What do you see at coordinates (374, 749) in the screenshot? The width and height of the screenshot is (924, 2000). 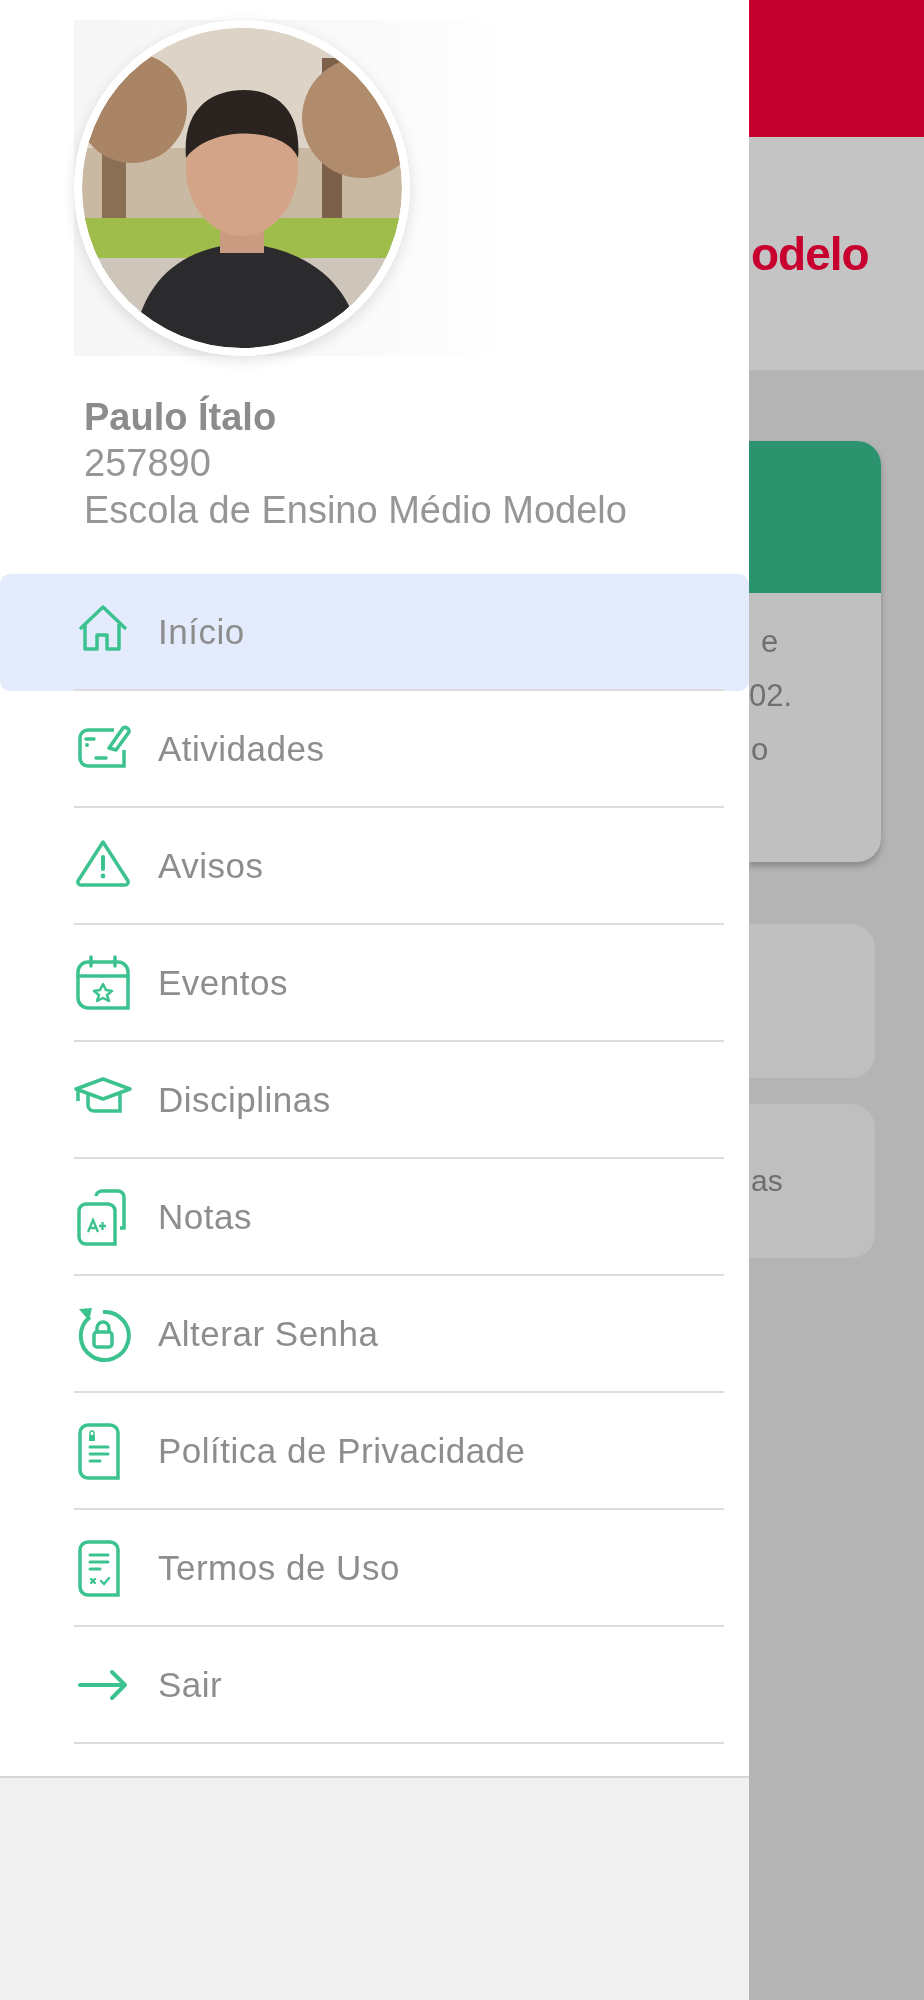 I see `menu-item: Atividades` at bounding box center [374, 749].